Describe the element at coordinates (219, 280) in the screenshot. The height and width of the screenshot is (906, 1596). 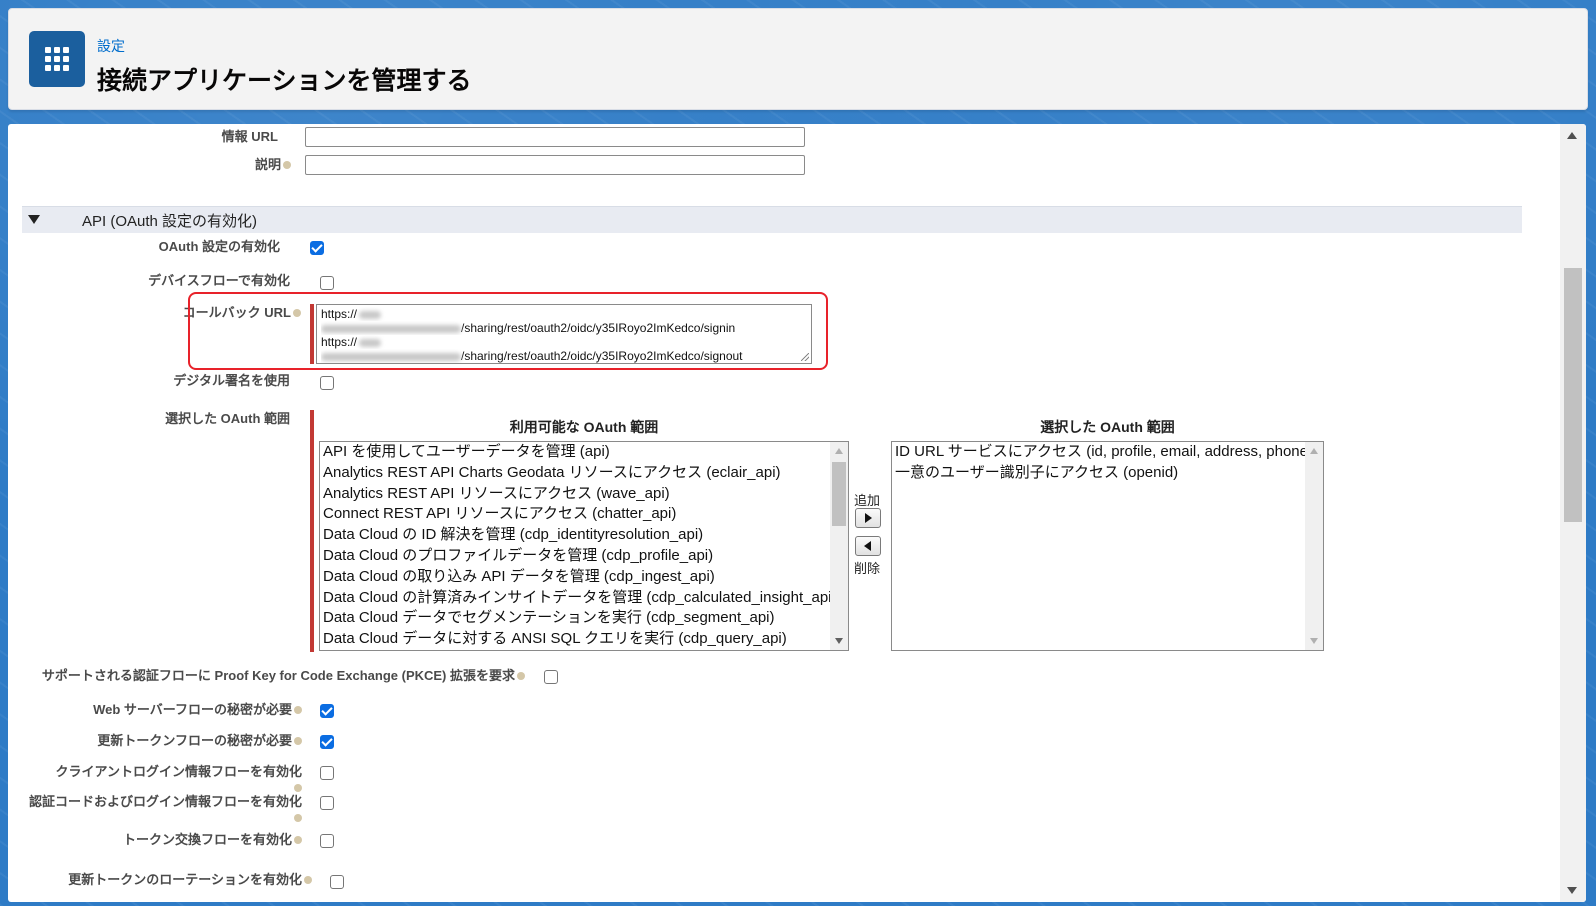
I see `device-flow-label: デバイスフローで有効化` at that location.